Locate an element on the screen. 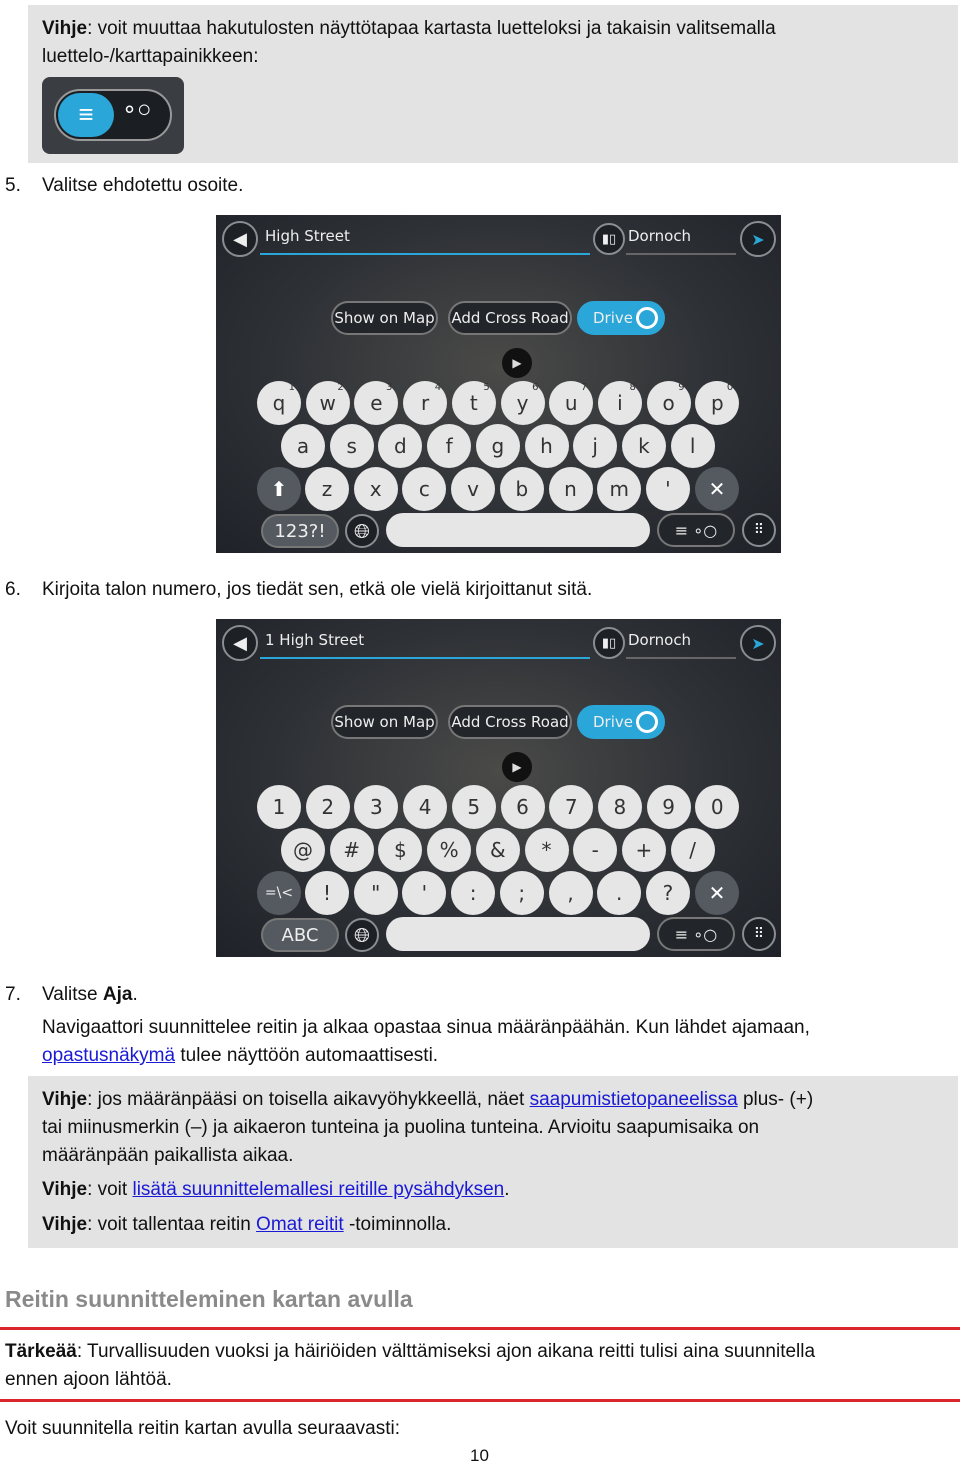 This screenshot has width=960, height=1463. key-c: c is located at coordinates (424, 489).